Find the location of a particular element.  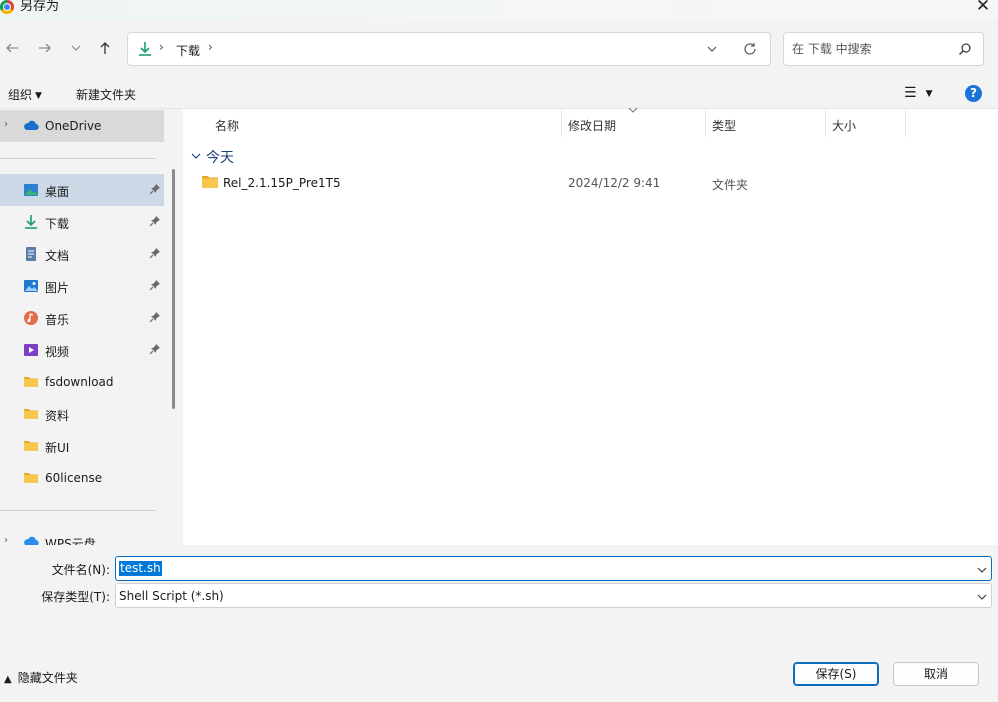

breadcrumb-downloads: 下载 is located at coordinates (188, 50).